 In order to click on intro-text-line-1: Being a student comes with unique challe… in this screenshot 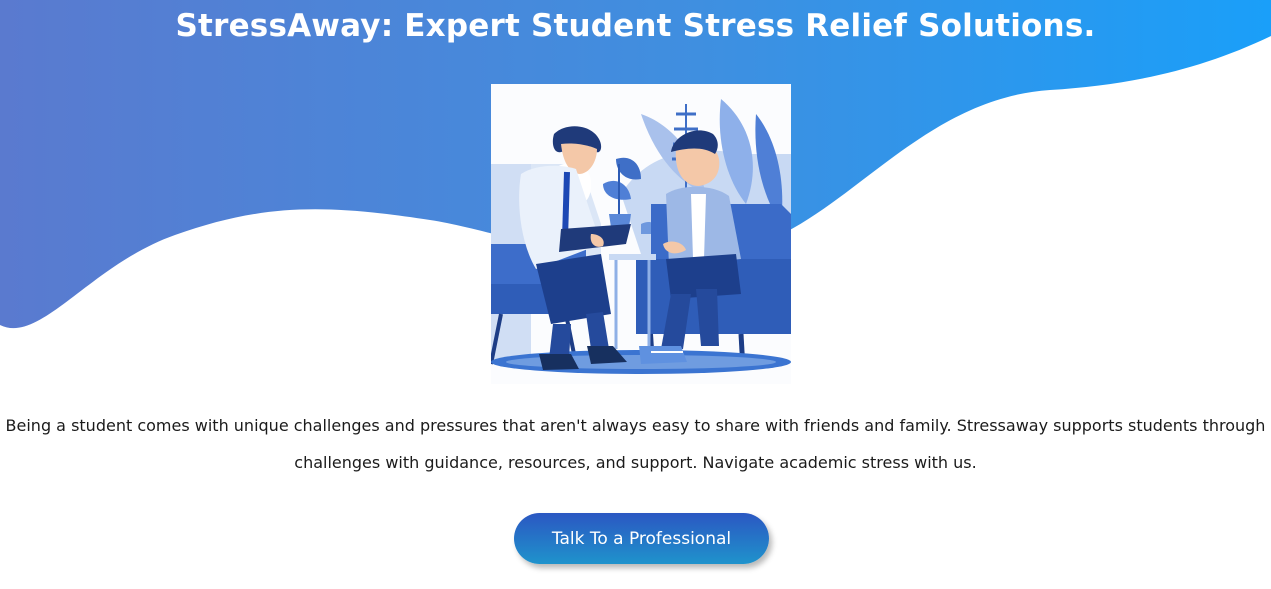, I will do `click(635, 425)`.